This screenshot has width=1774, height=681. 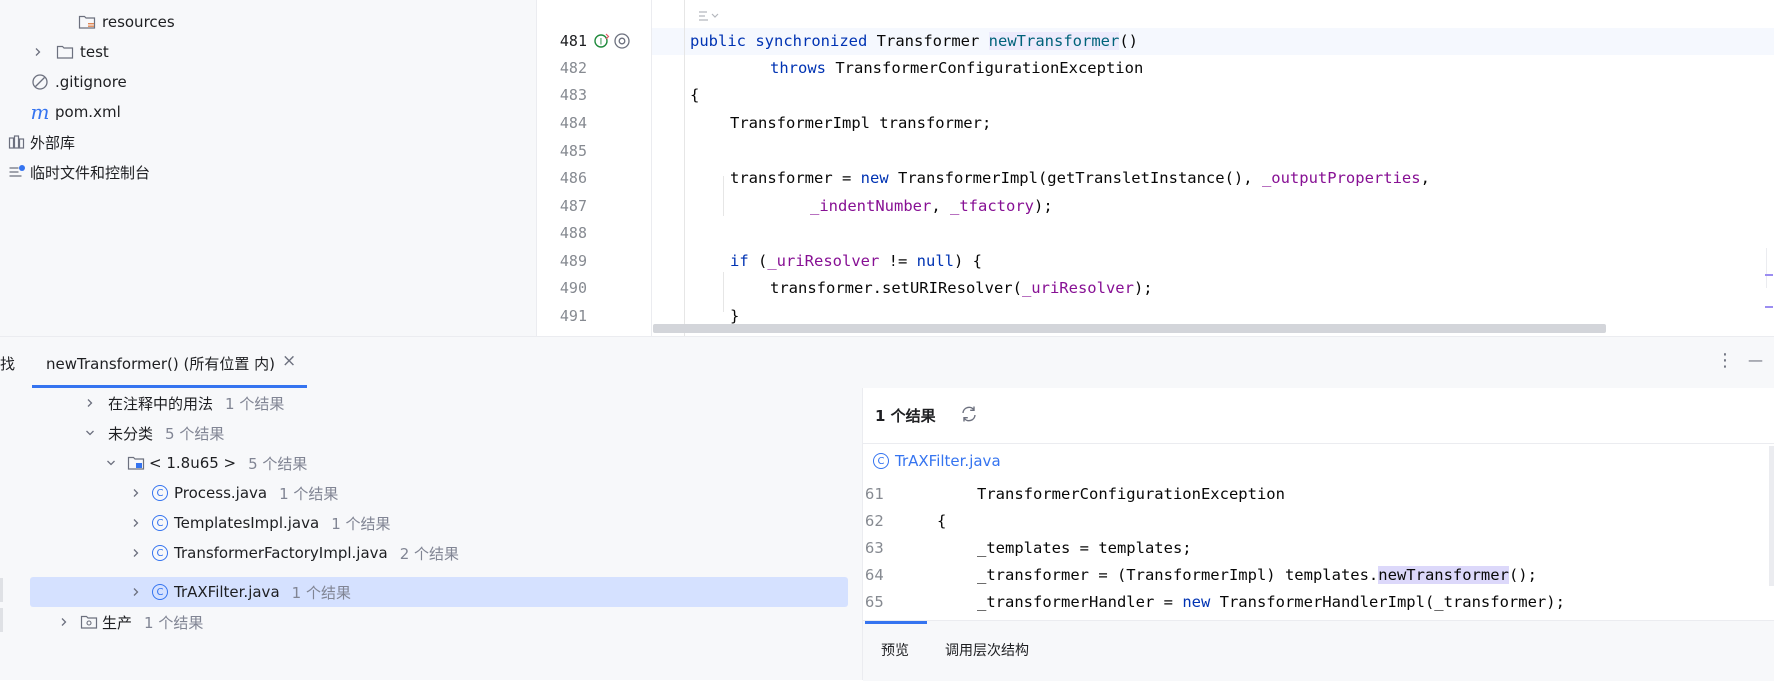 What do you see at coordinates (573, 123) in the screenshot?
I see `line-number: 484` at bounding box center [573, 123].